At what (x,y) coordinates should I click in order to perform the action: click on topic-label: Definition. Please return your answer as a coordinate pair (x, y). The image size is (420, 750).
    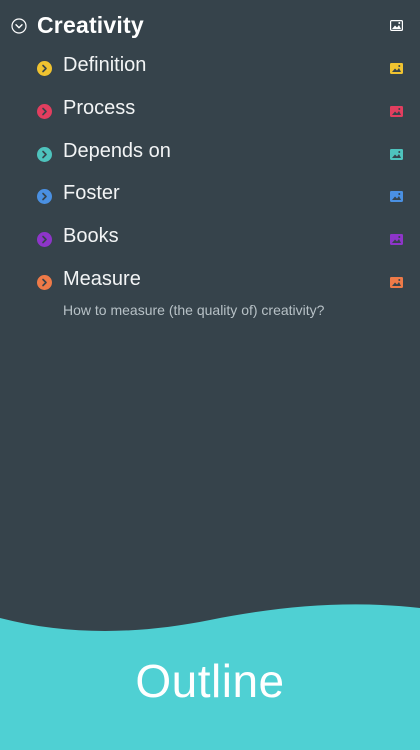
    Looking at the image, I should click on (104, 65).